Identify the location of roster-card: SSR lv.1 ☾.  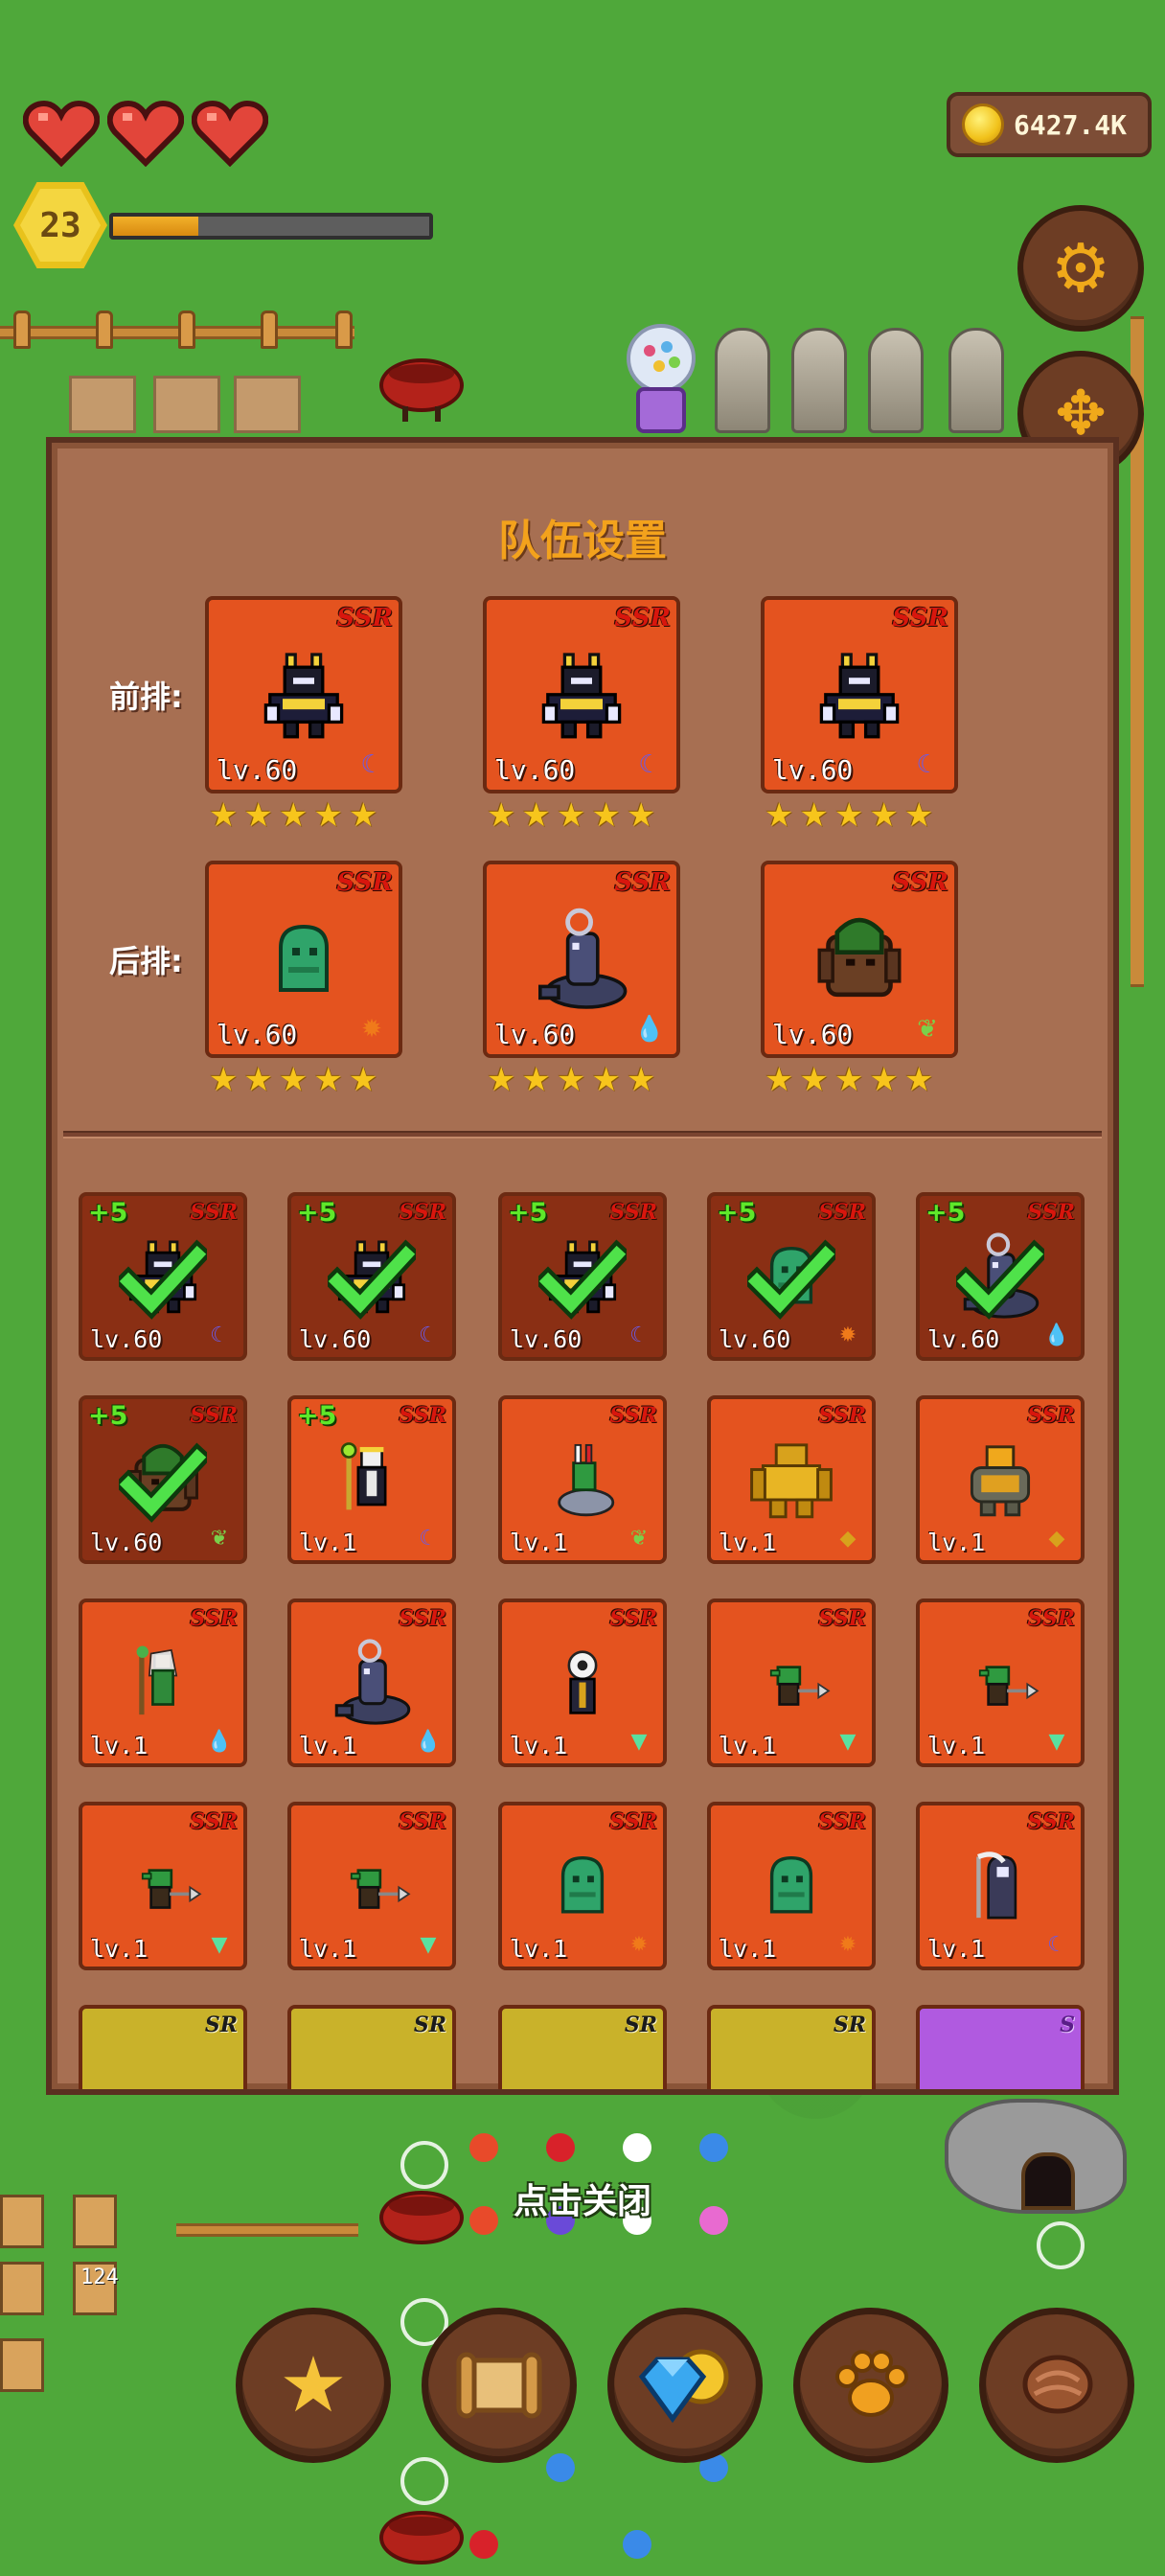
(1001, 1886).